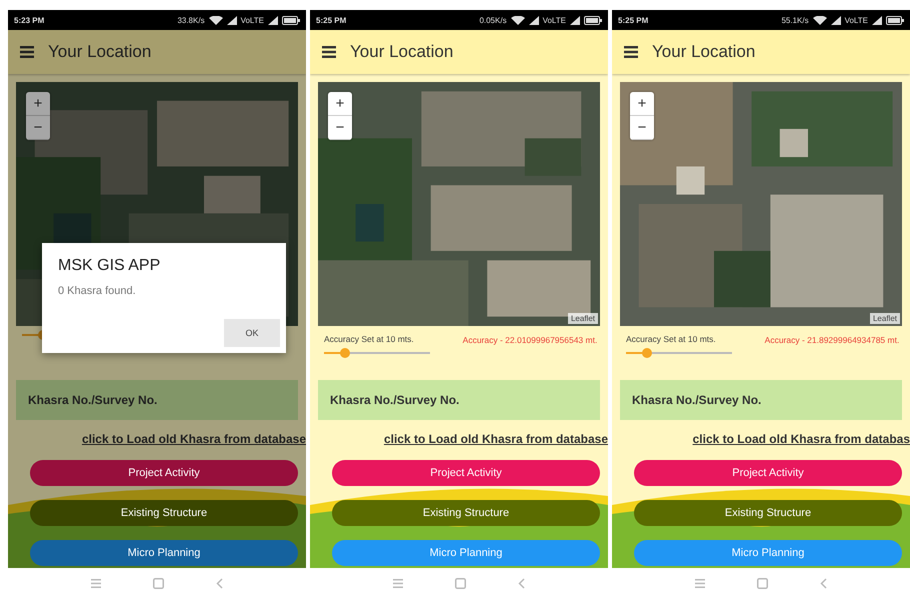 Image resolution: width=910 pixels, height=598 pixels. What do you see at coordinates (252, 333) in the screenshot?
I see `ok-button: OK` at bounding box center [252, 333].